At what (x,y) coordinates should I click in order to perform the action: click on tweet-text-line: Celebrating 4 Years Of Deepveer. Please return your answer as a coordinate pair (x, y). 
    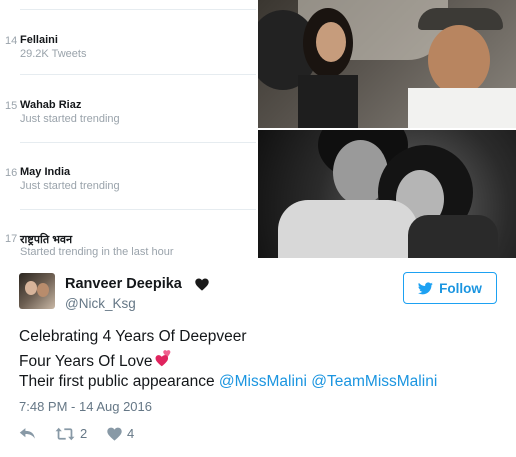
    Looking at the image, I should click on (133, 336).